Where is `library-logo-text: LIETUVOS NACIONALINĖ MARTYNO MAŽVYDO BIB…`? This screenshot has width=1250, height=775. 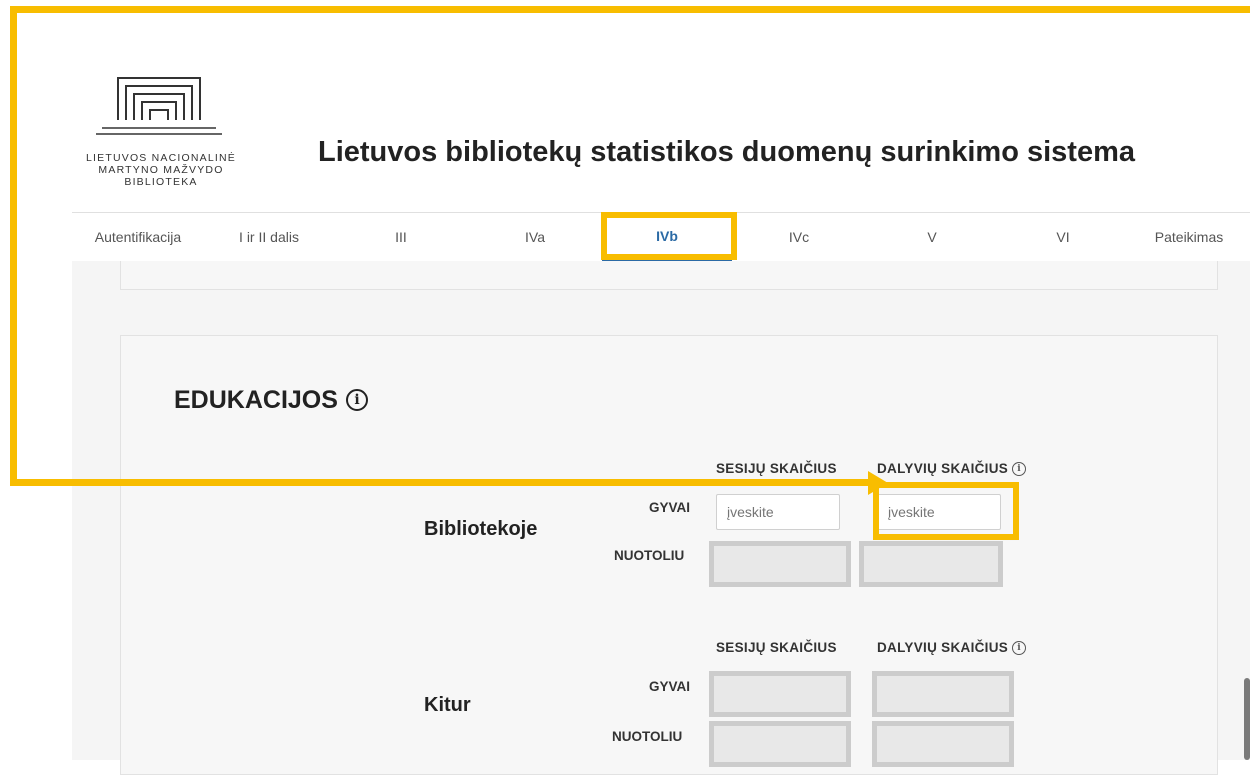 library-logo-text: LIETUVOS NACIONALINĖ MARTYNO MAŽVYDO BIB… is located at coordinates (161, 170).